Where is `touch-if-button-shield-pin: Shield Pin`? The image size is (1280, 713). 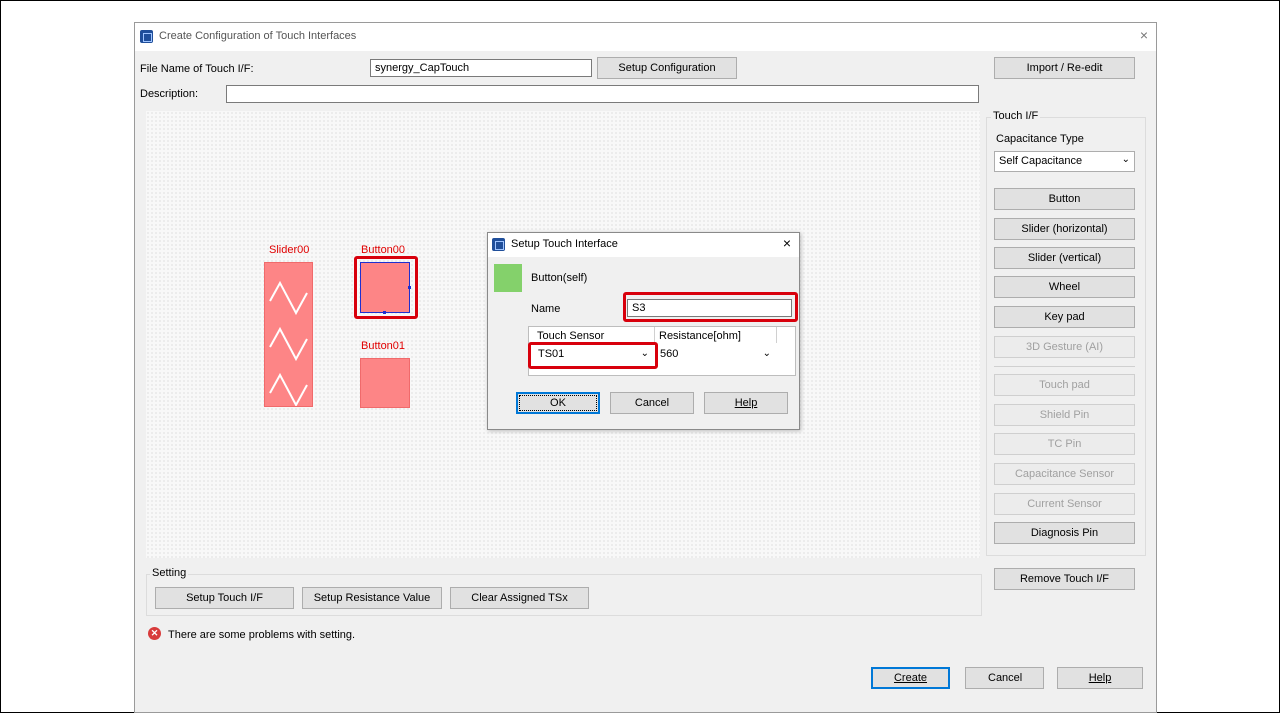 touch-if-button-shield-pin: Shield Pin is located at coordinates (1064, 415).